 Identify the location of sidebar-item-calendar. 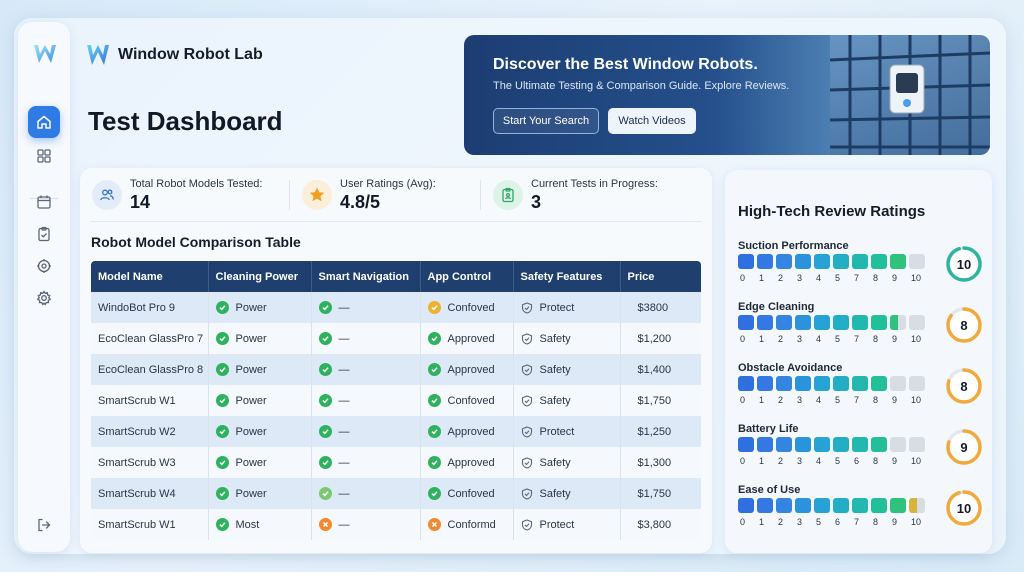
(44, 202).